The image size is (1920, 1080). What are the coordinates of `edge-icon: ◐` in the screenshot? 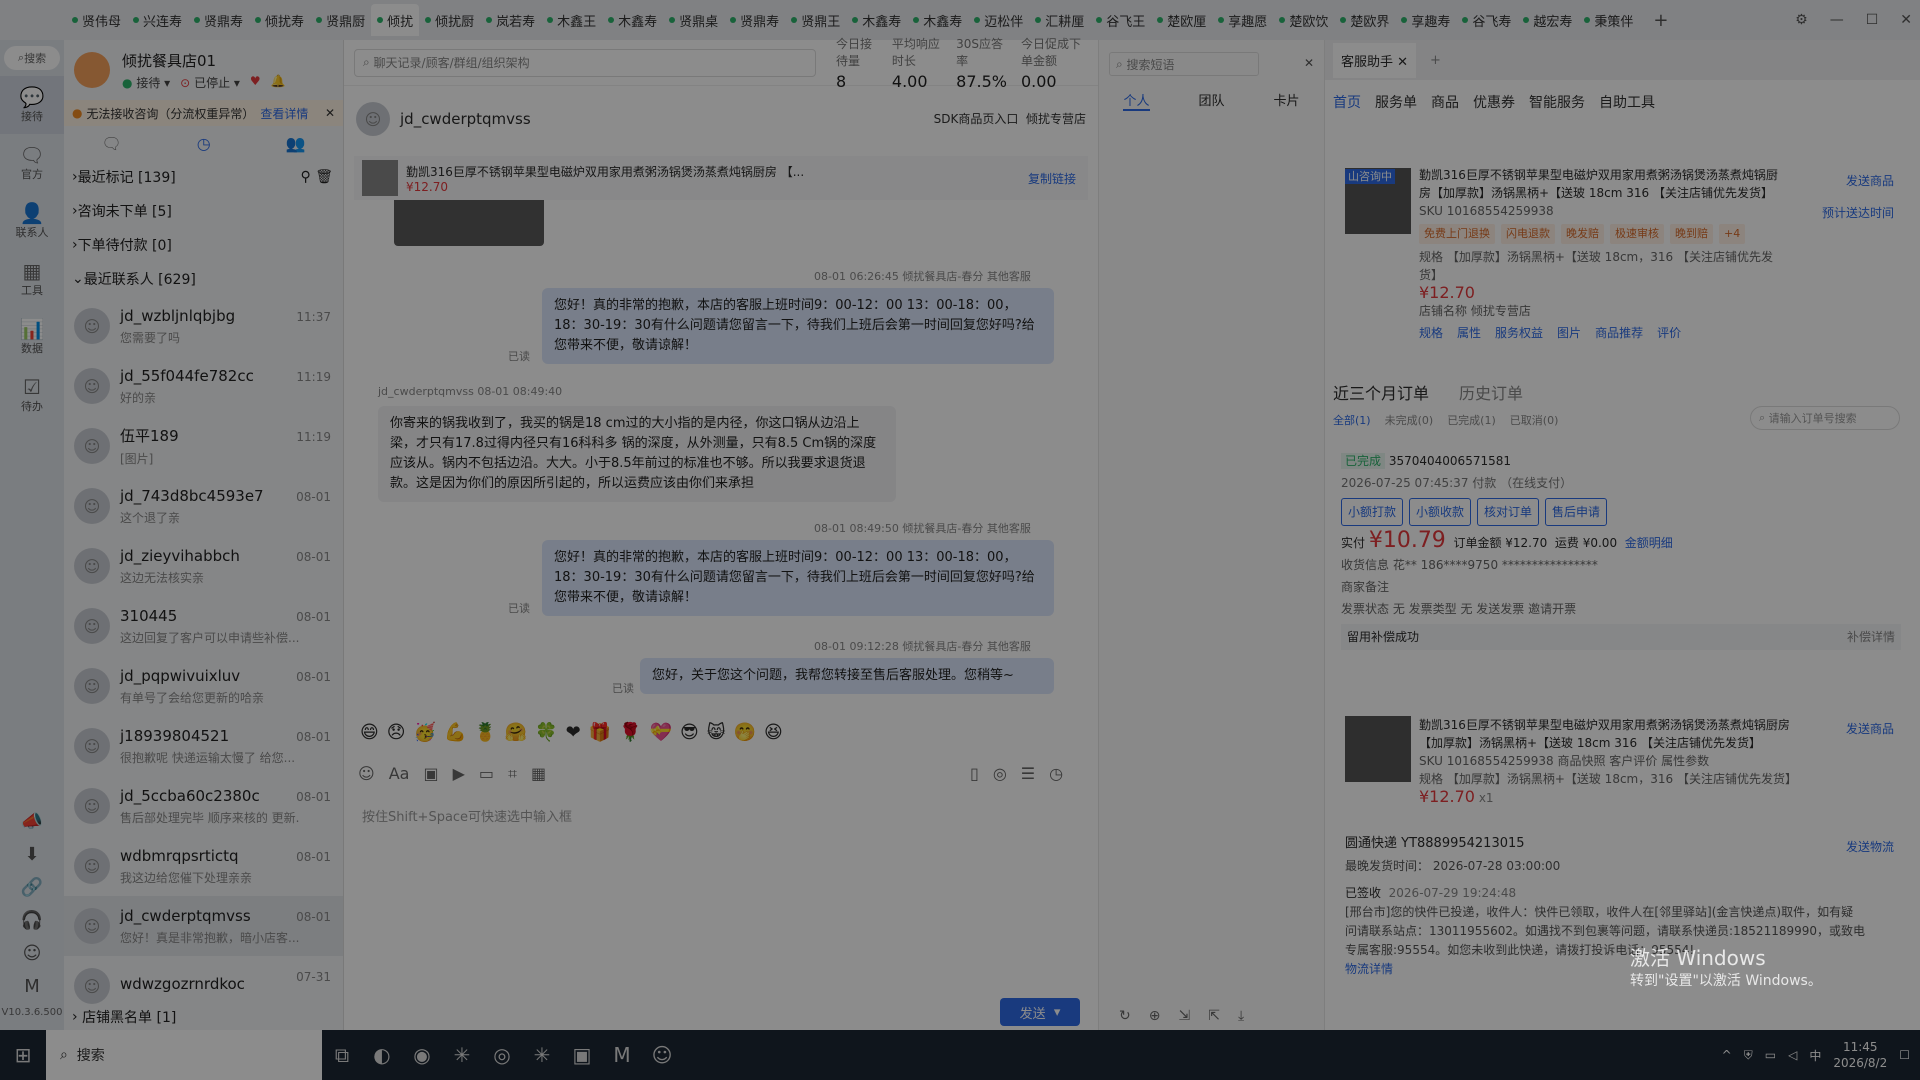 It's located at (382, 1055).